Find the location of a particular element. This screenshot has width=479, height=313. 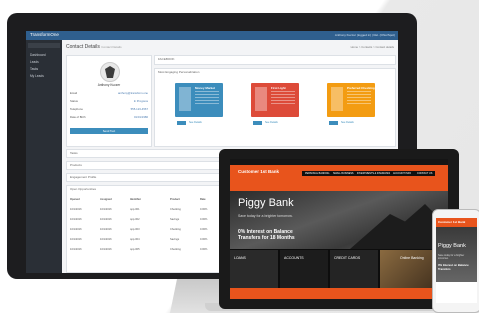

hero-title: Piggy Bank is located at coordinates (266, 203).